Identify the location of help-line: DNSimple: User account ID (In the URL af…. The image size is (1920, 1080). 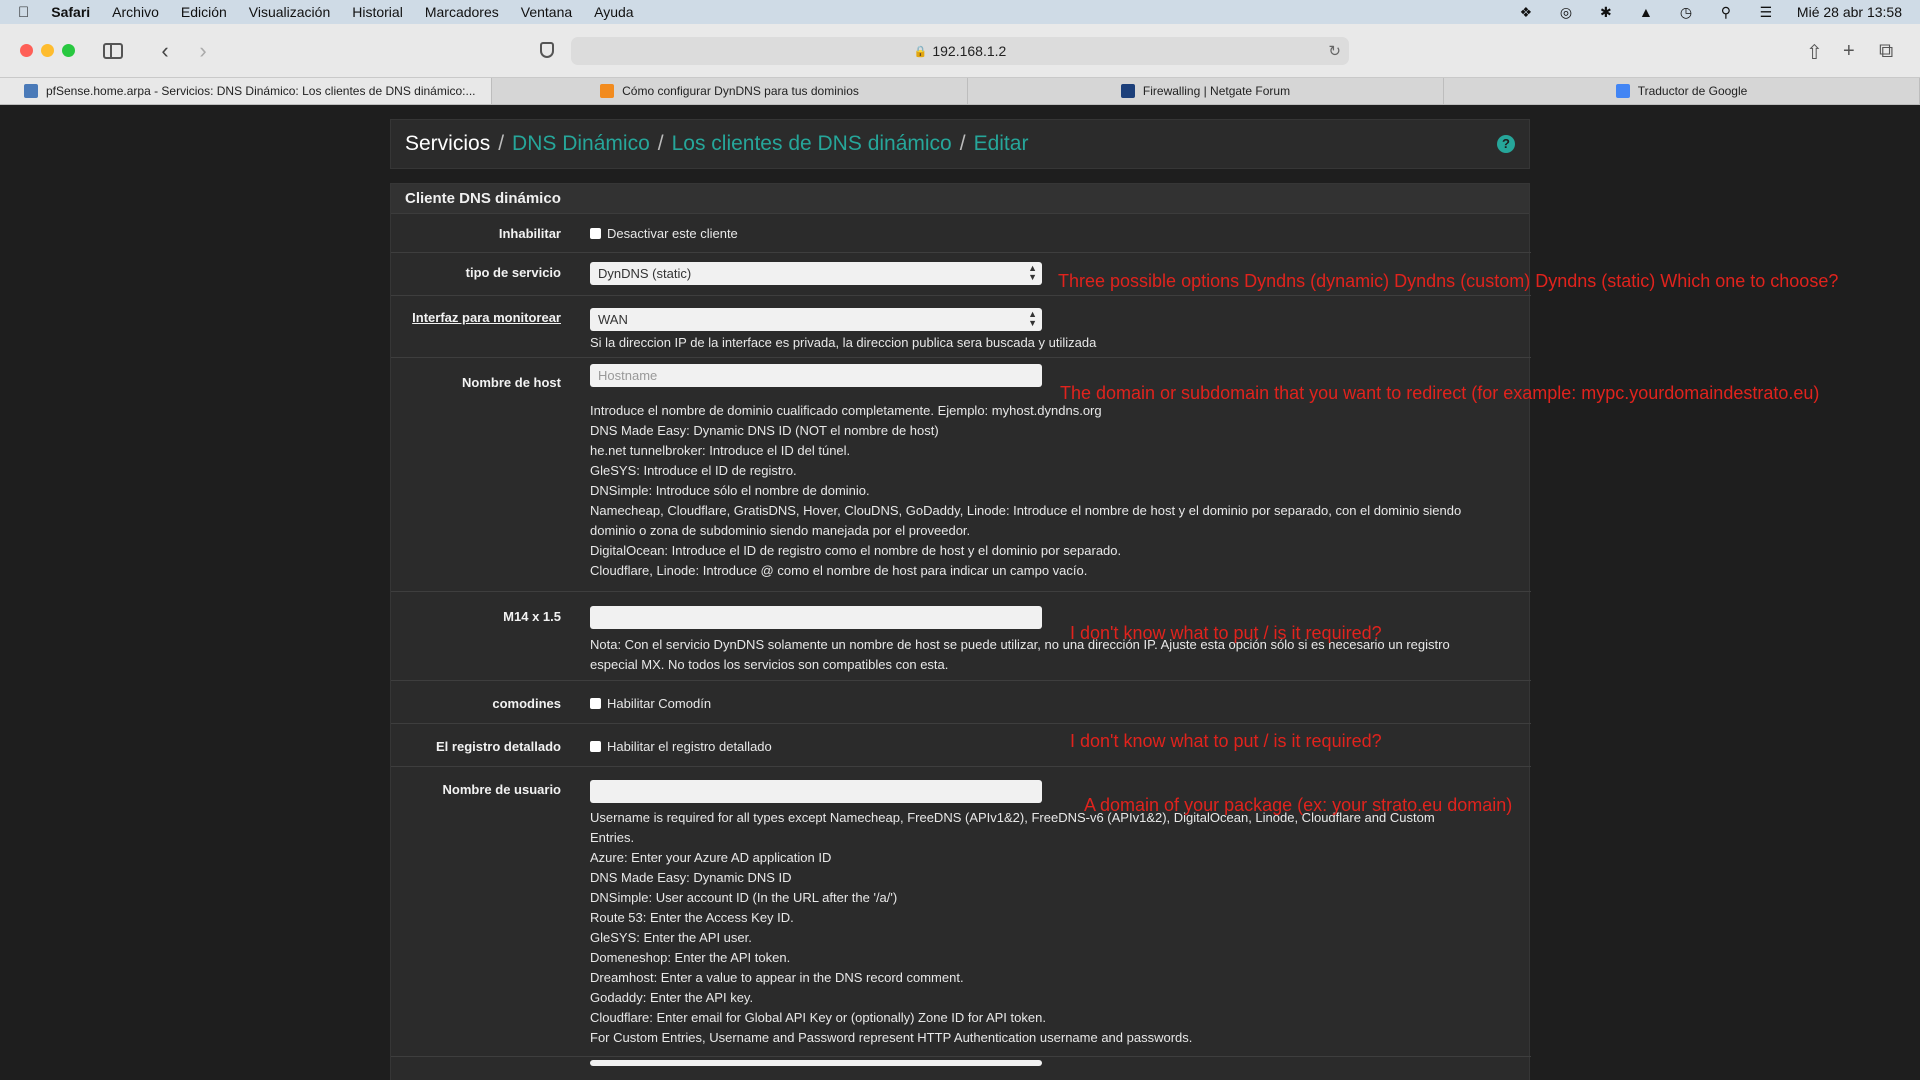
(744, 897).